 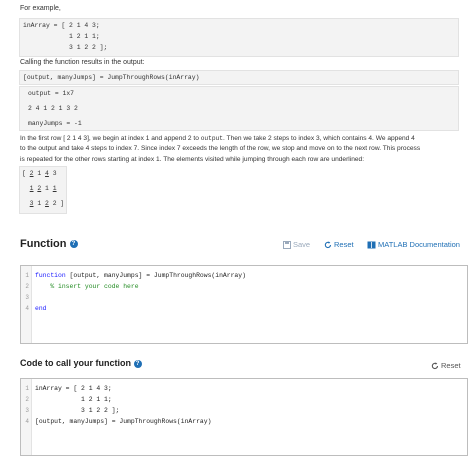 What do you see at coordinates (302, 244) in the screenshot?
I see `save-label: Save` at bounding box center [302, 244].